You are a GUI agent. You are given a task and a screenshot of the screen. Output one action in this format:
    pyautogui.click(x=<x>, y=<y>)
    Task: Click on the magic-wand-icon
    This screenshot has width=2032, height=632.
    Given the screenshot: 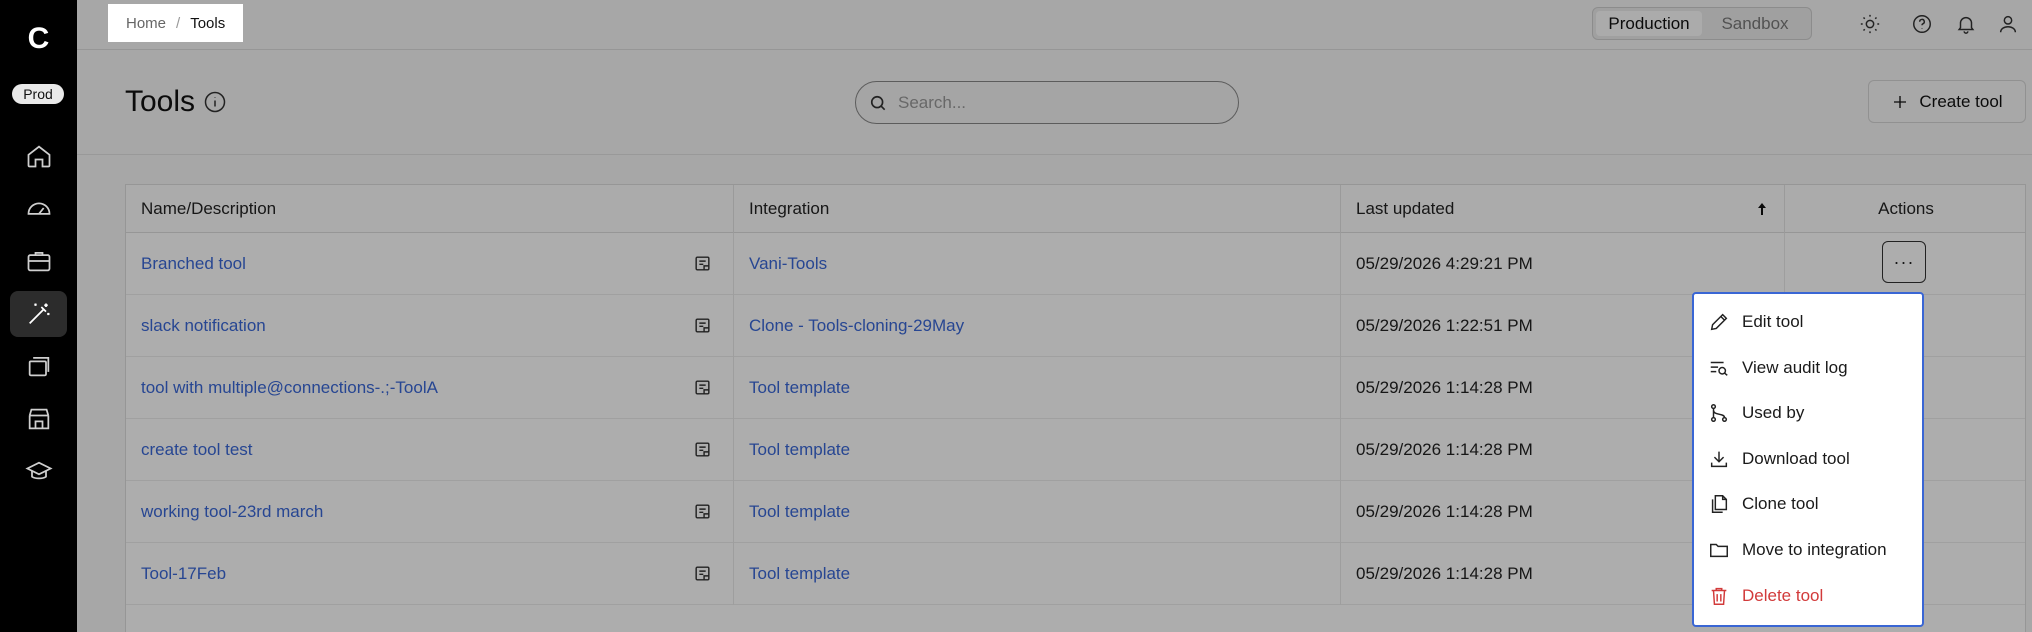 What is the action you would take?
    pyautogui.click(x=38, y=313)
    